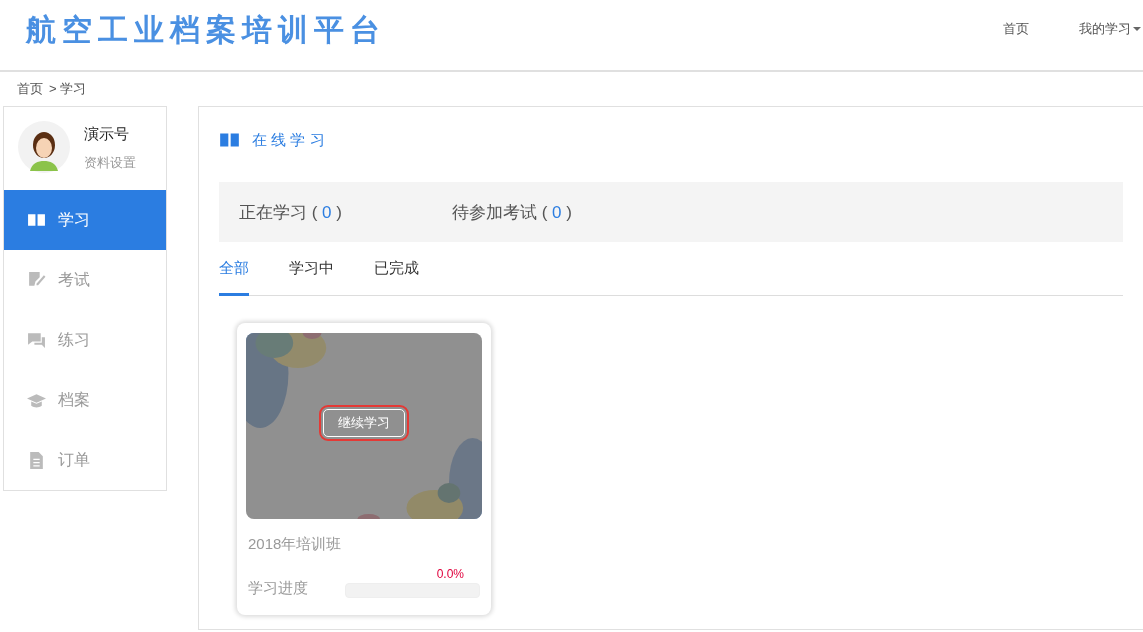 The image size is (1143, 632). Describe the element at coordinates (206, 29) in the screenshot. I see `site-logo: 航空工业档案培训平台` at that location.